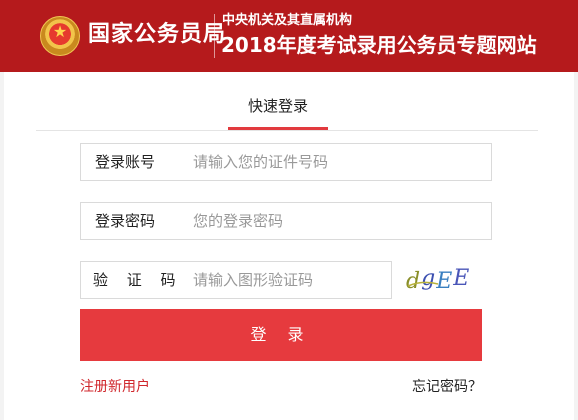  I want to click on captcha-glyph: d, so click(413, 281).